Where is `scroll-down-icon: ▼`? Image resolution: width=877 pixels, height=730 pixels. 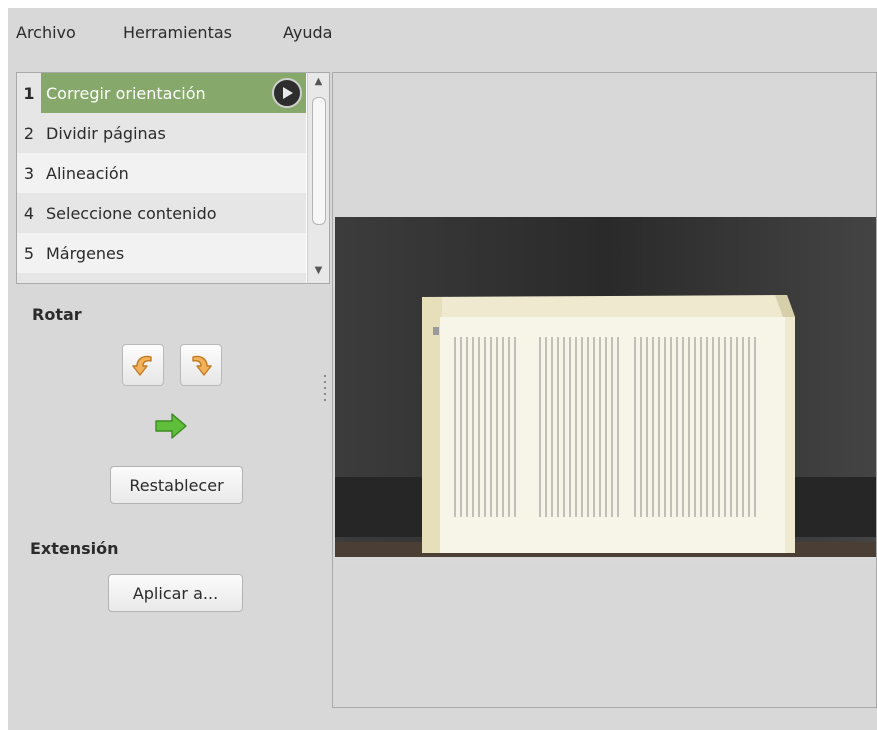 scroll-down-icon: ▼ is located at coordinates (318, 270).